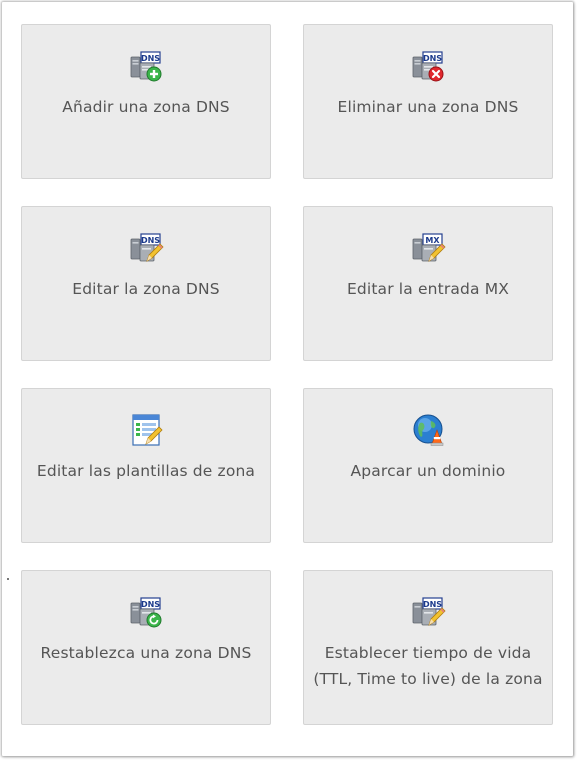  I want to click on park-domain-icon, so click(428, 430).